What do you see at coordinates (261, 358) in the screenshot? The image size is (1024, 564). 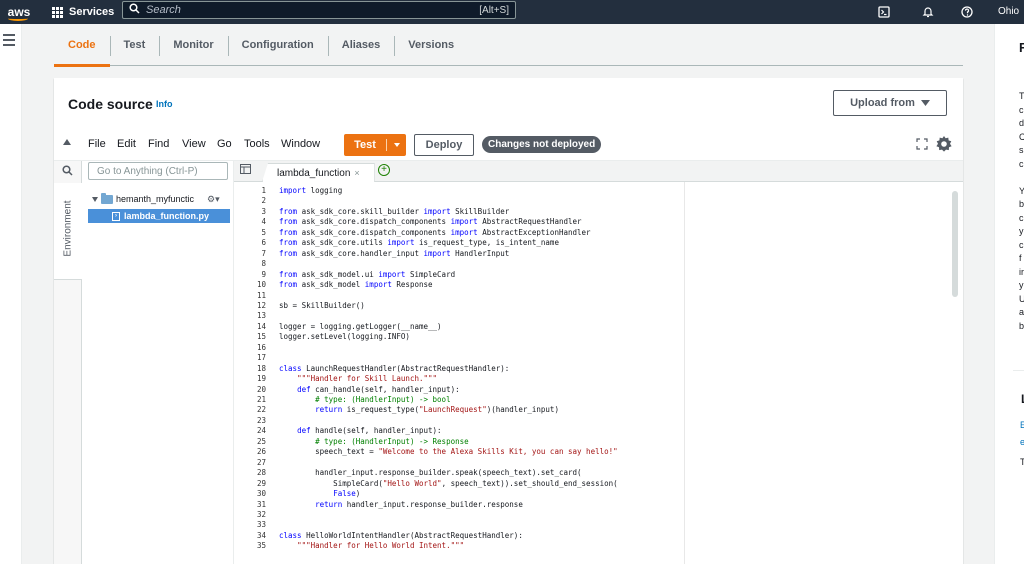 I see `line-number: 17` at bounding box center [261, 358].